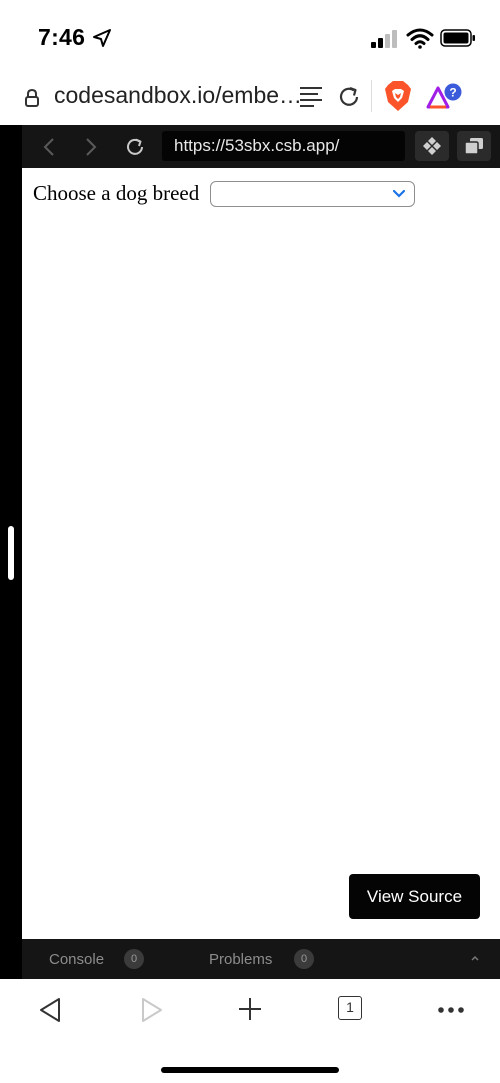 The height and width of the screenshot is (1083, 500). What do you see at coordinates (312, 194) in the screenshot?
I see `breed-select` at bounding box center [312, 194].